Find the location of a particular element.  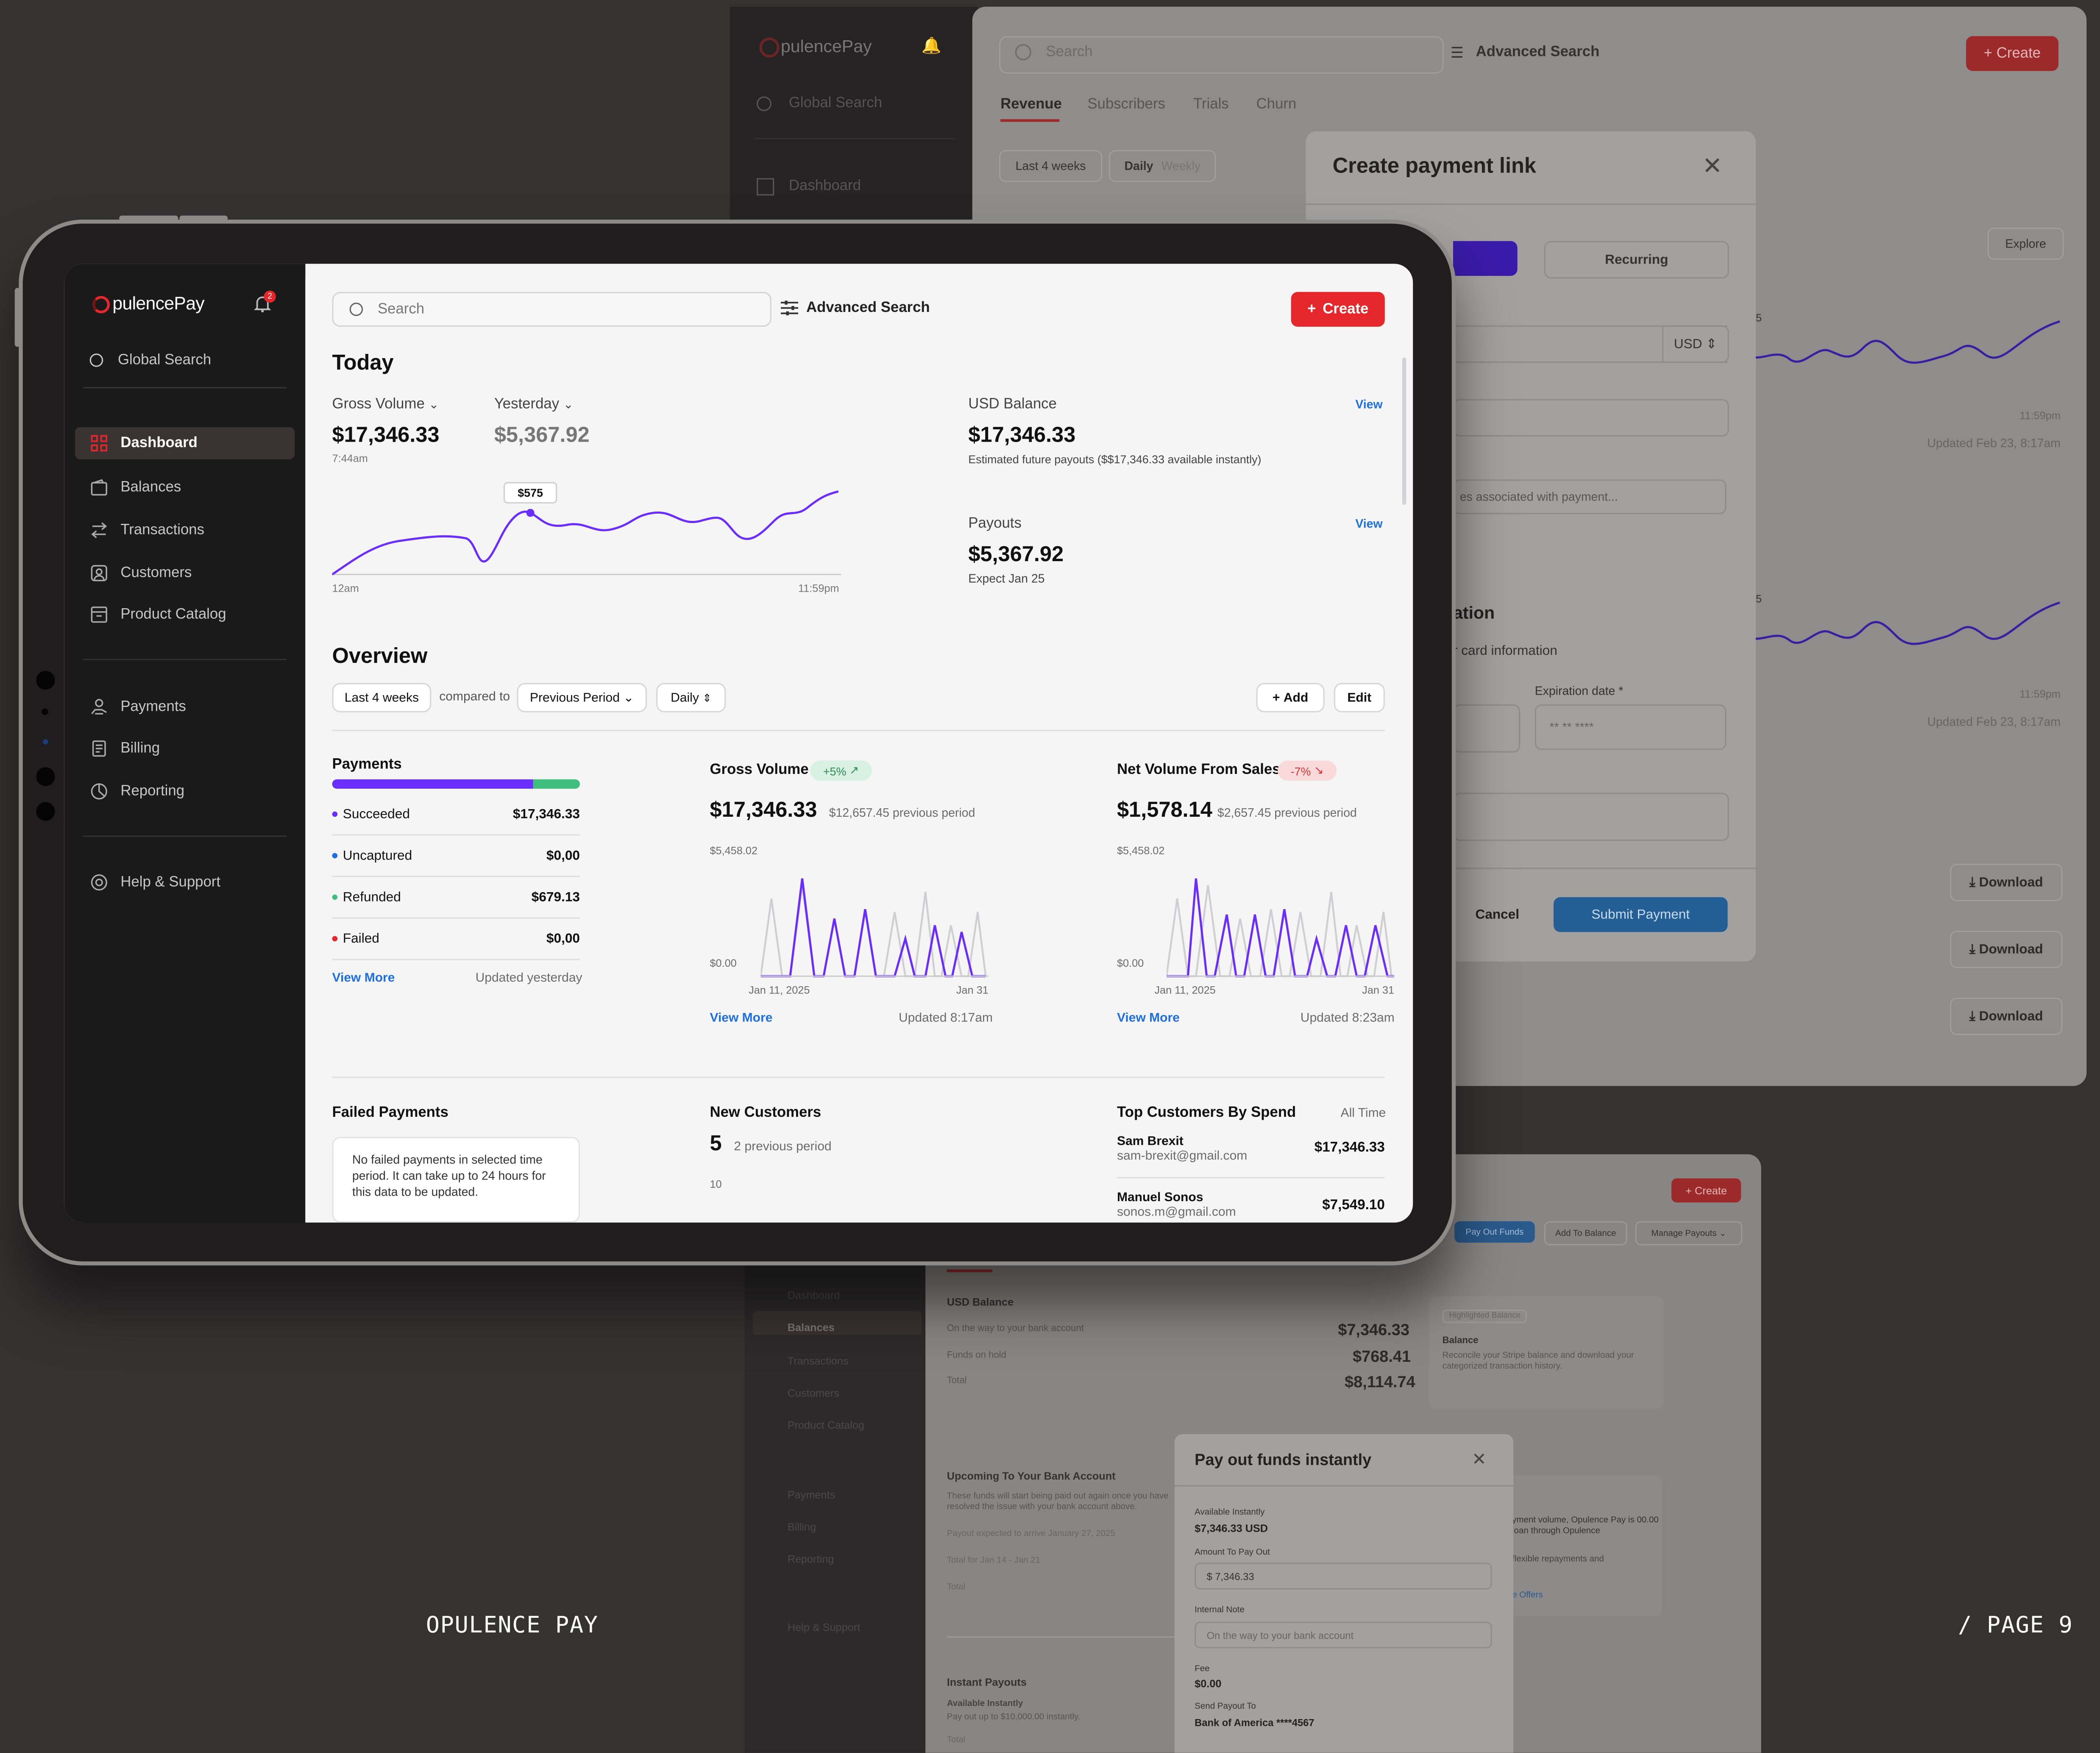

gv-view-more: View More is located at coordinates (741, 1019).